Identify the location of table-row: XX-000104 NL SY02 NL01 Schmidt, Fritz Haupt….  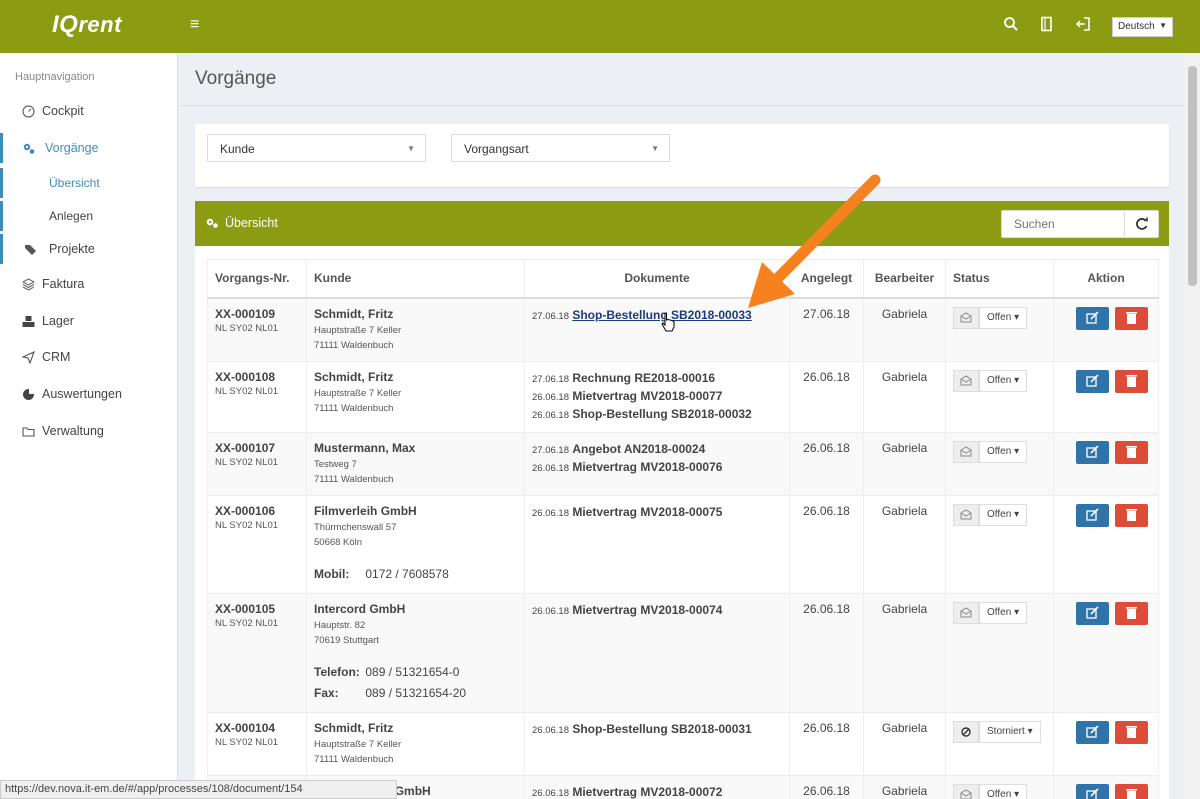
(683, 743).